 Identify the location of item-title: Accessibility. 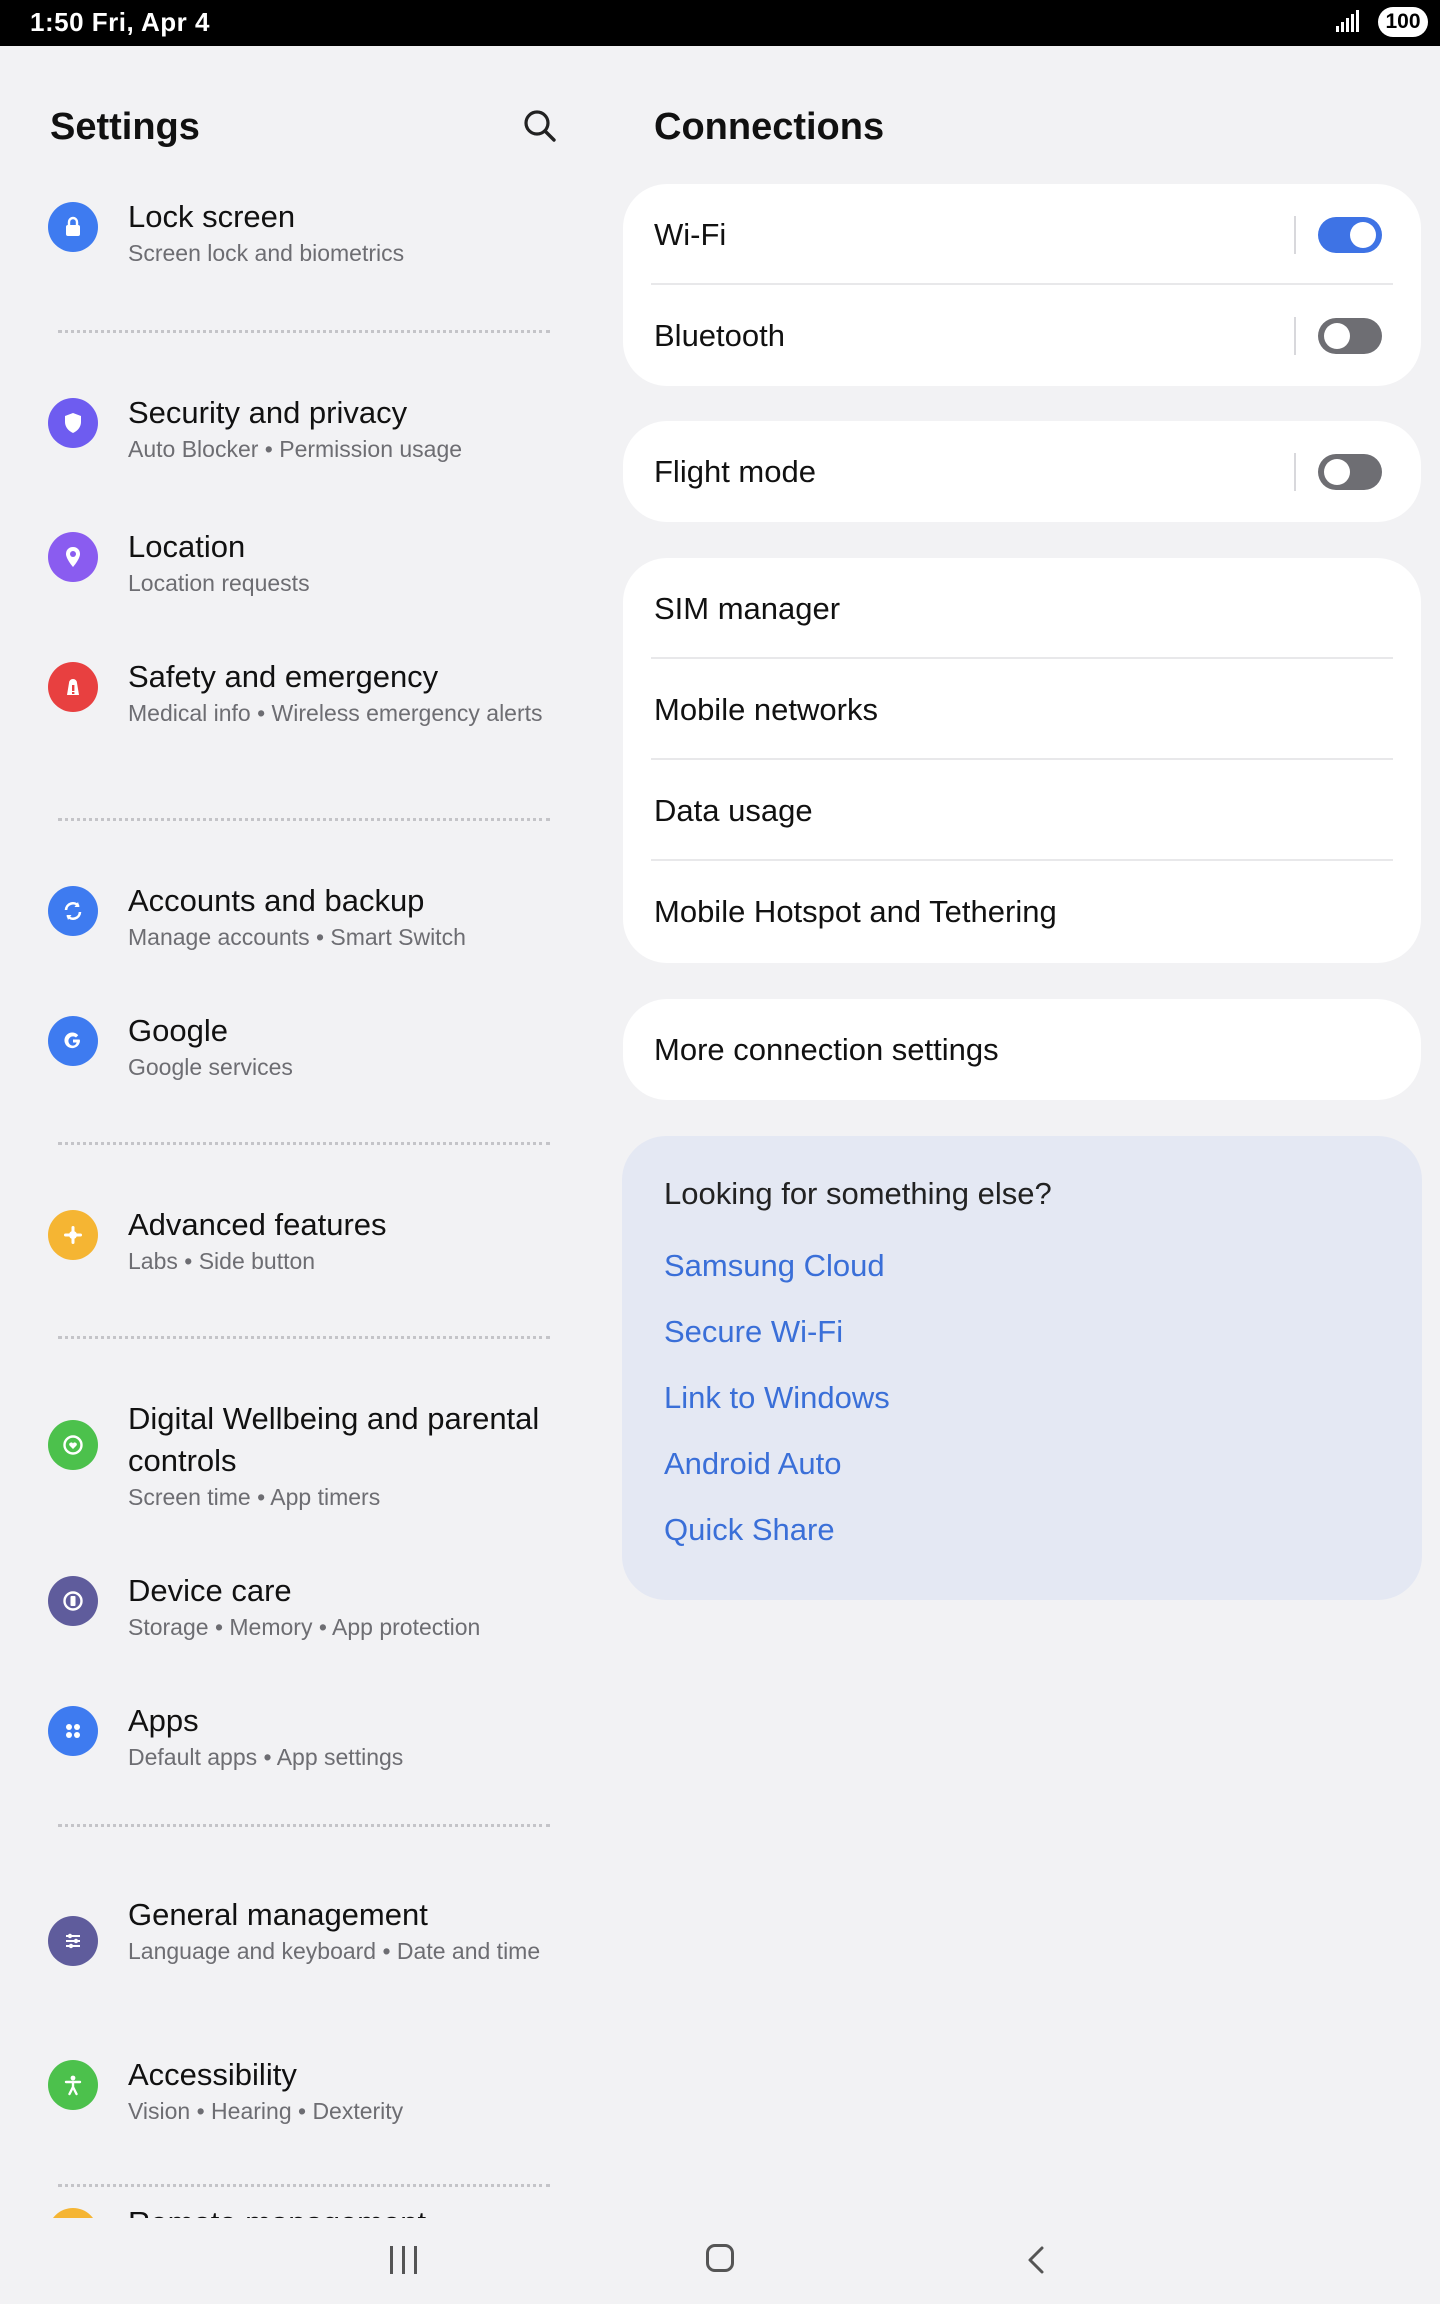
(212, 2074).